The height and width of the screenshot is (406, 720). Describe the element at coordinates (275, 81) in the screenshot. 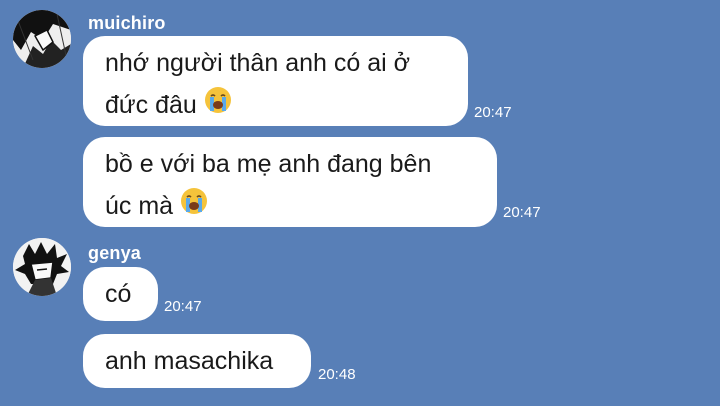

I see `message-bubble: nhớ người thân anh có ai ở đức đâu` at that location.